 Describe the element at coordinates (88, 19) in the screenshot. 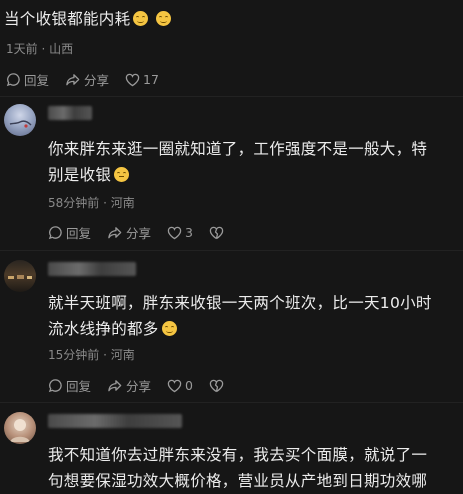

I see `post-text: 当个收银都能内耗` at that location.